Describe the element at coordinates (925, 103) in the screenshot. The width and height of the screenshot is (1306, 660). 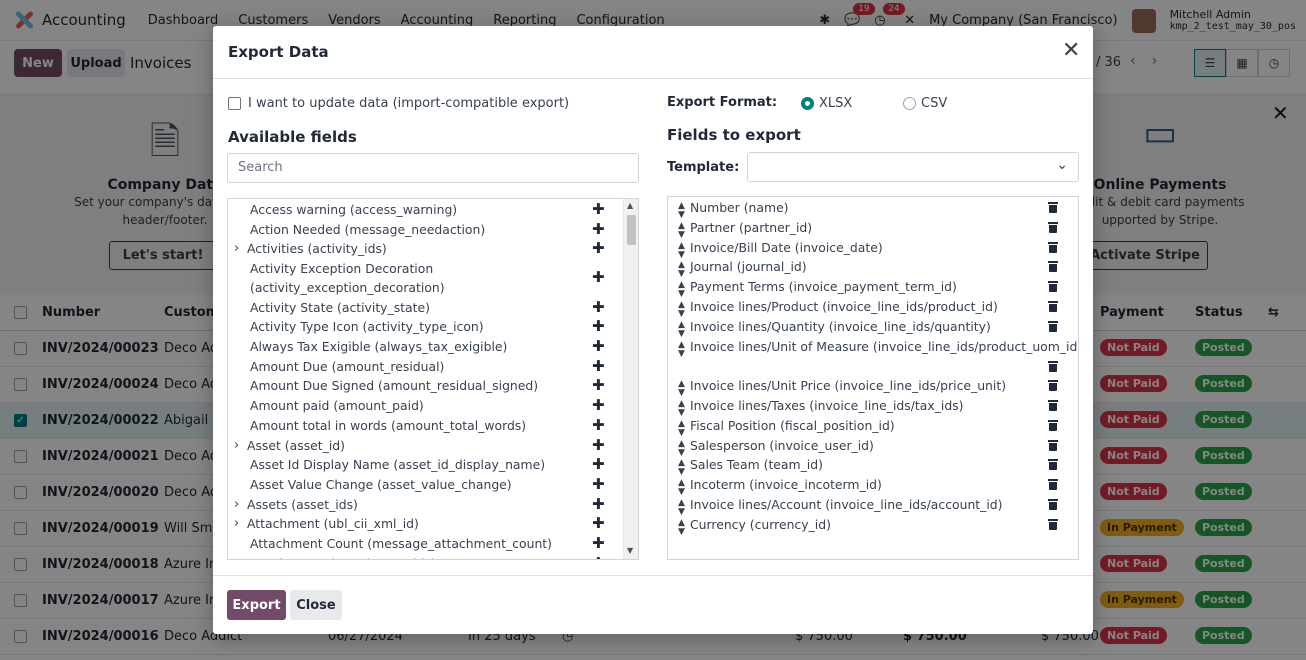
I see `format-csv-radio: CSV` at that location.